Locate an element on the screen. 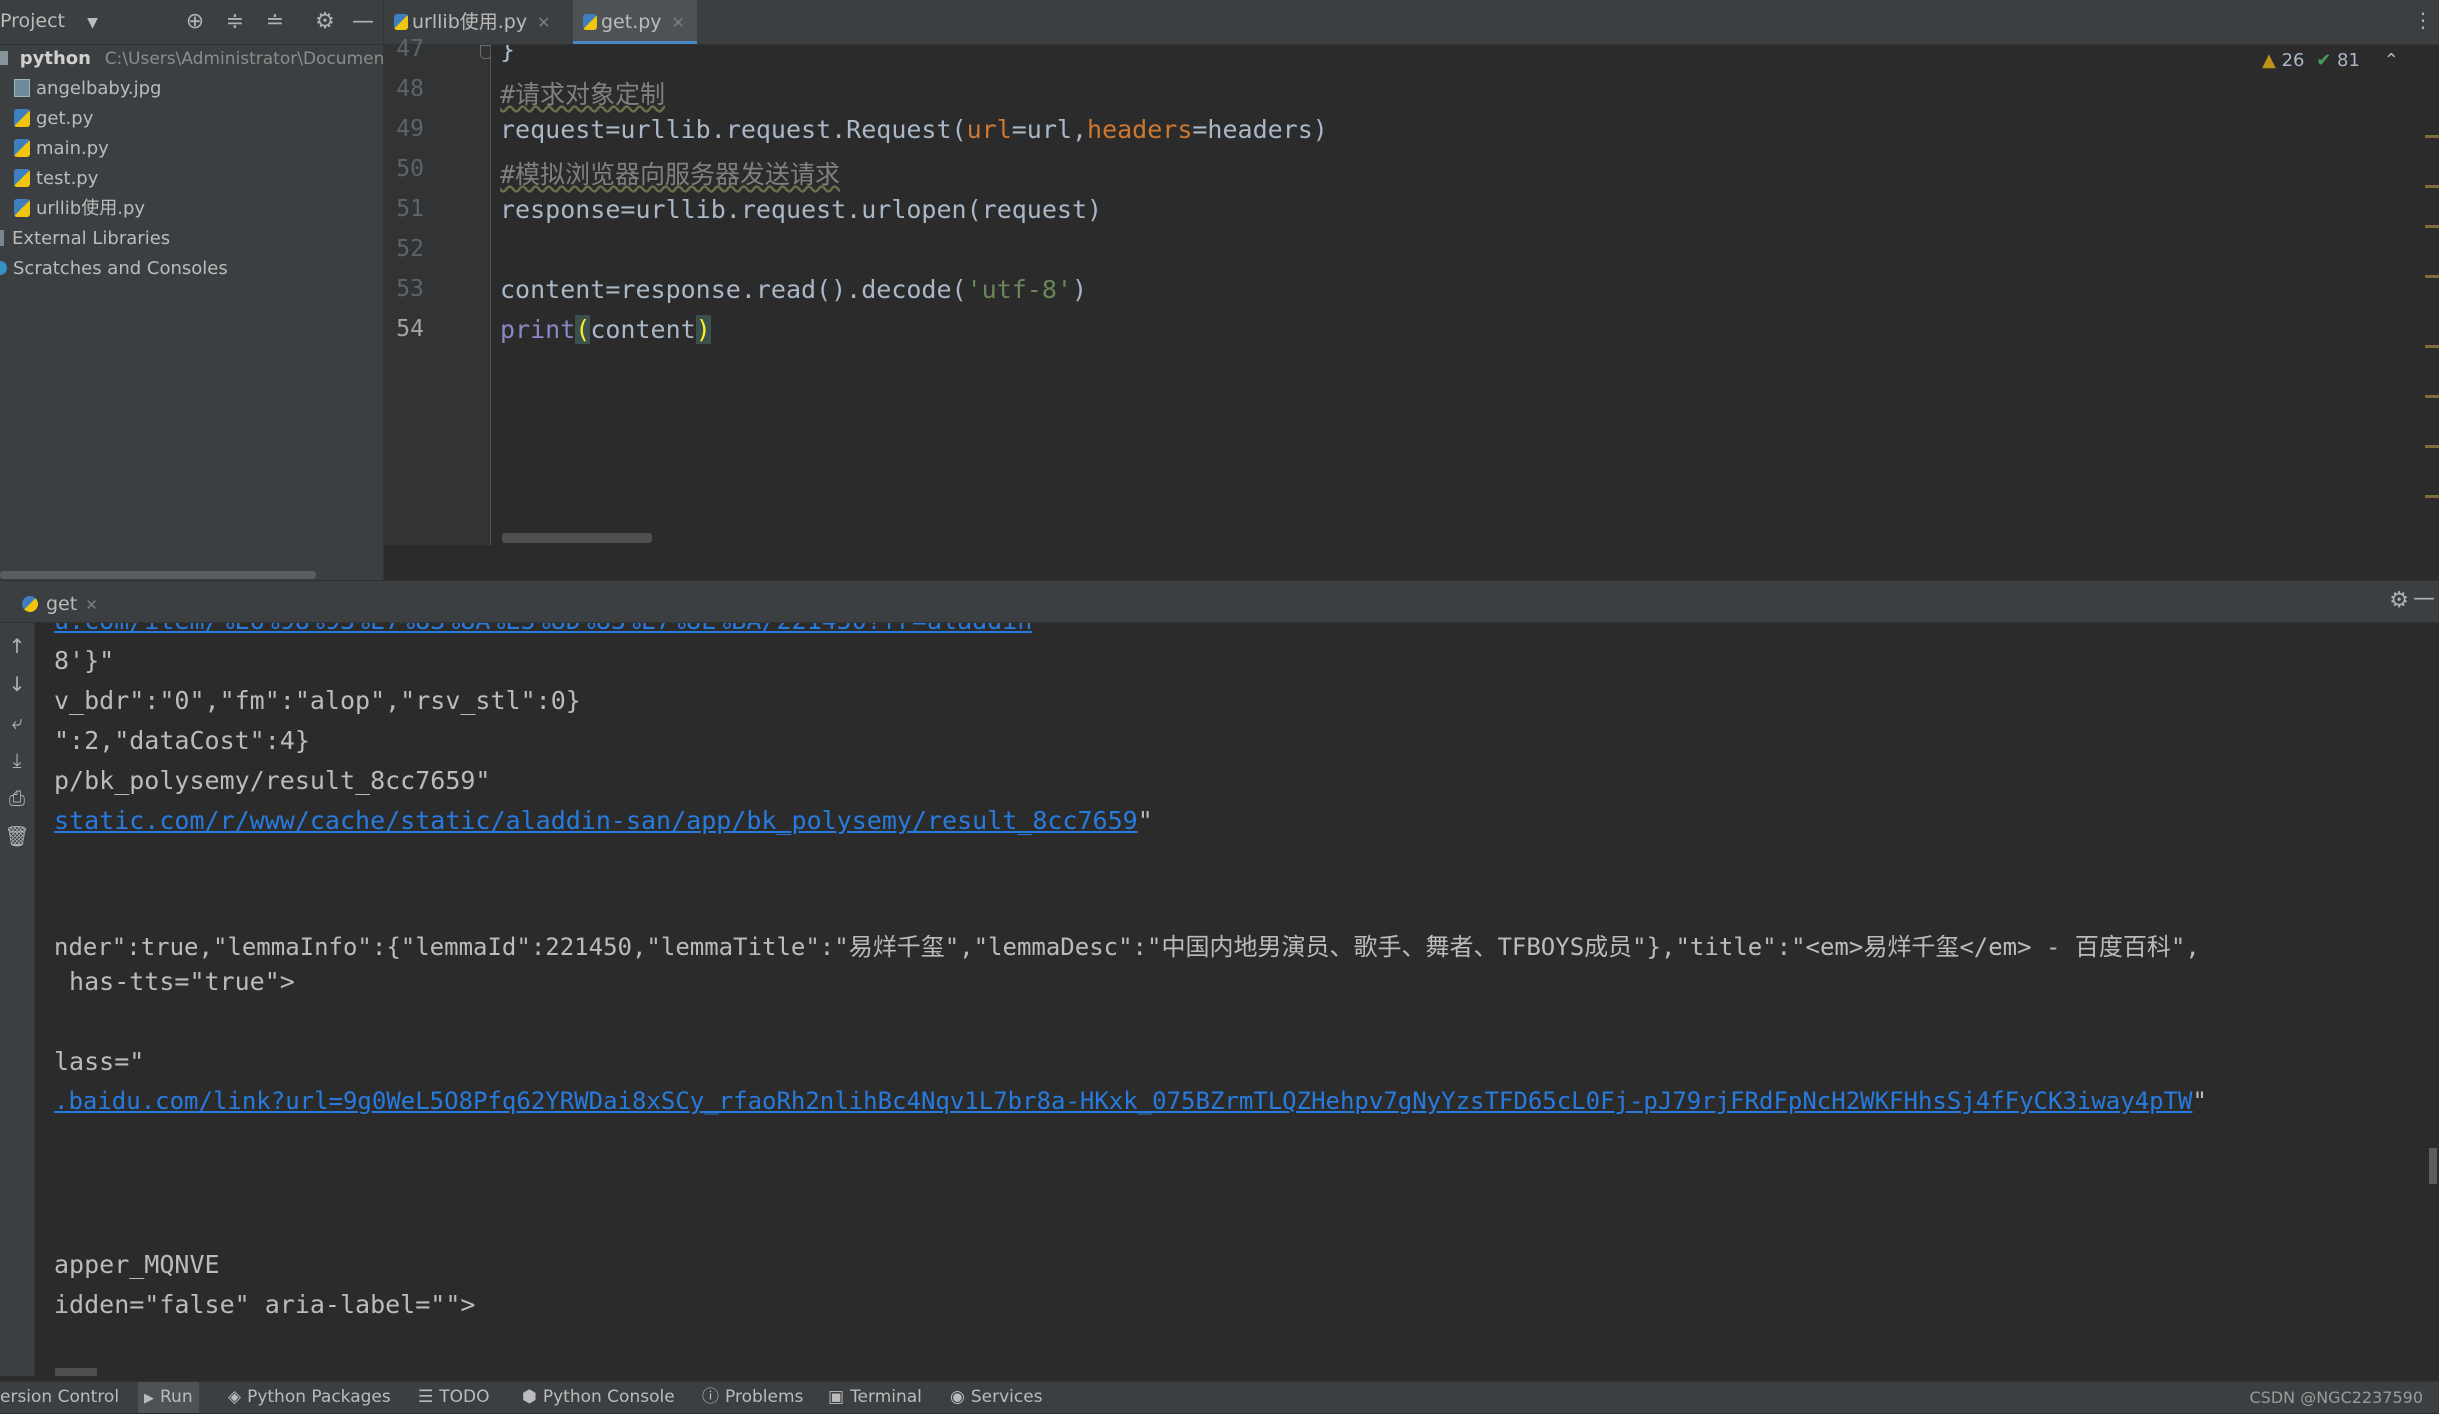  tree-item-angelbaby: angelbaby.jpg is located at coordinates (87, 89).